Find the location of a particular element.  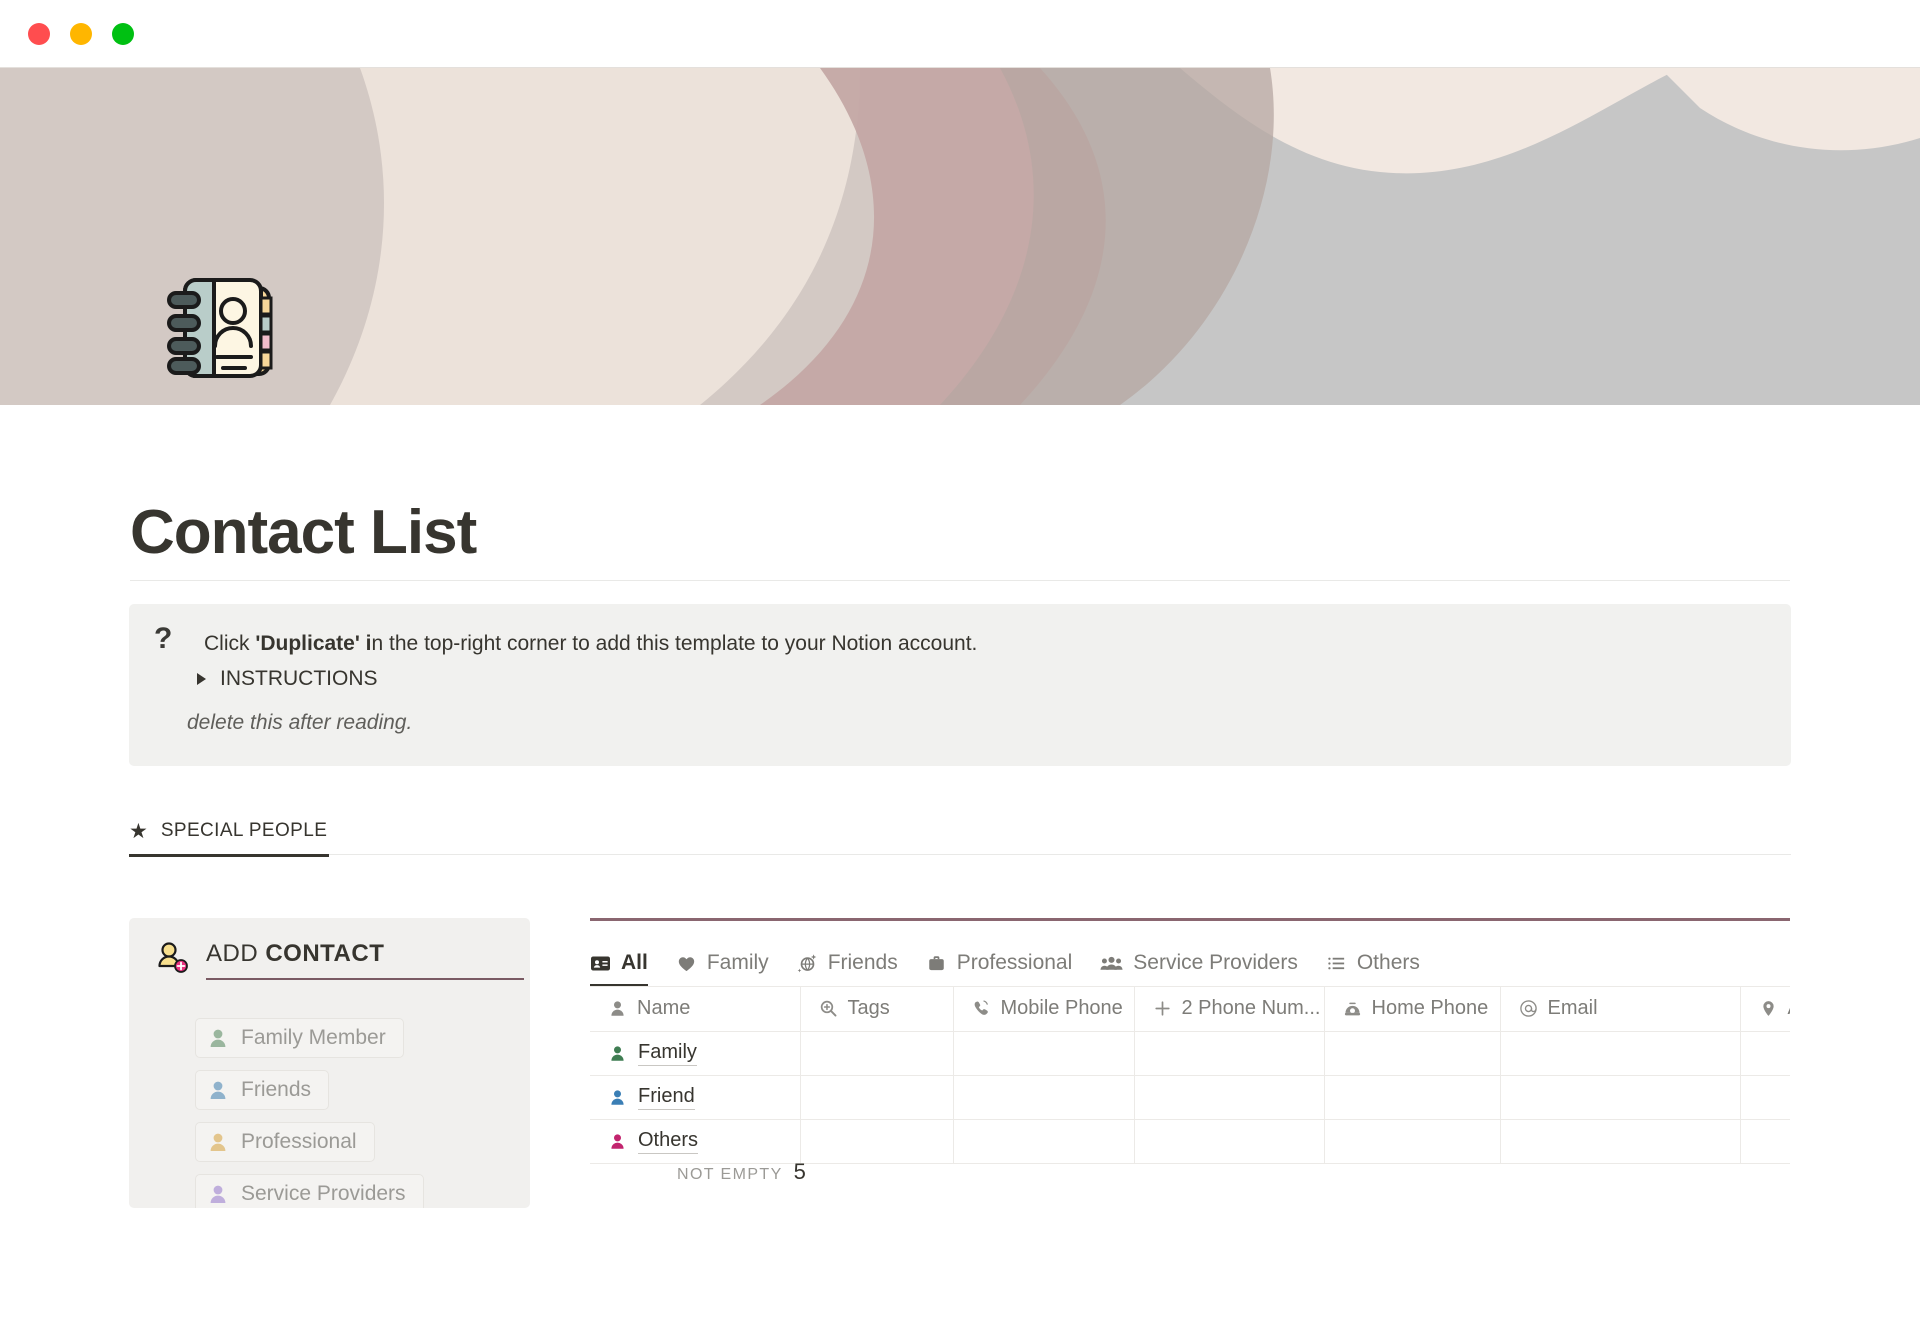

column-header-tags: Tags is located at coordinates (877, 1009).